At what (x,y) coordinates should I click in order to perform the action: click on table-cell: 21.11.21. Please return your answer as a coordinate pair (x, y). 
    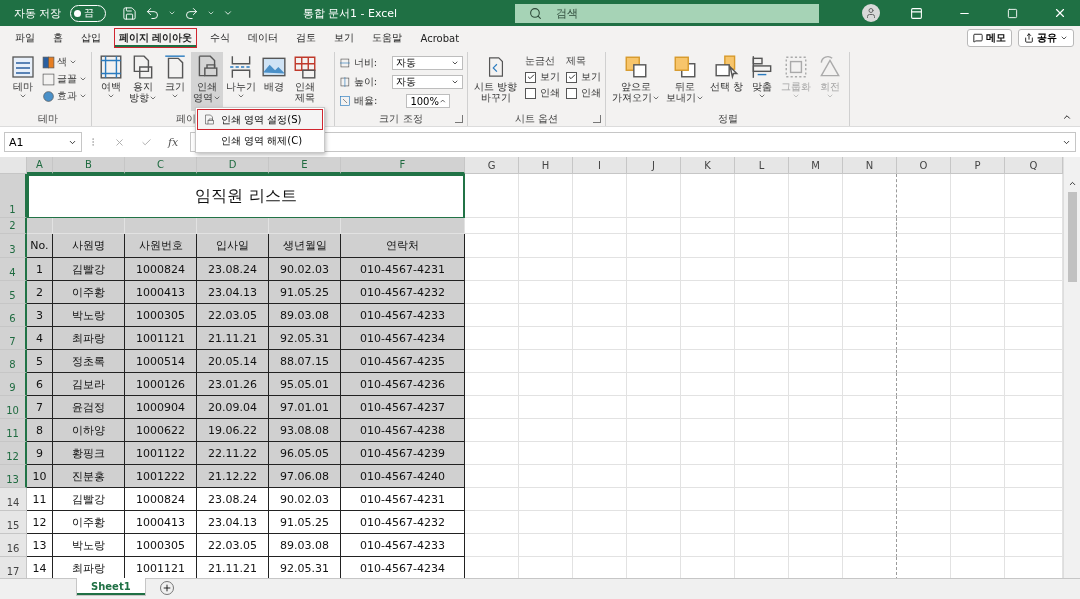
    Looking at the image, I should click on (233, 338).